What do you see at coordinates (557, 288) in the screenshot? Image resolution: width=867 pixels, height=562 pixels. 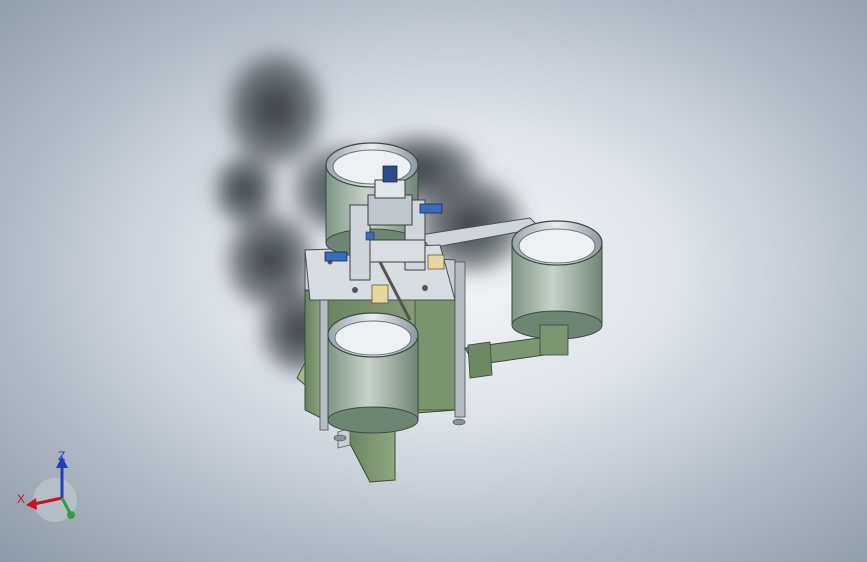 I see `feeder-bowl-right` at bounding box center [557, 288].